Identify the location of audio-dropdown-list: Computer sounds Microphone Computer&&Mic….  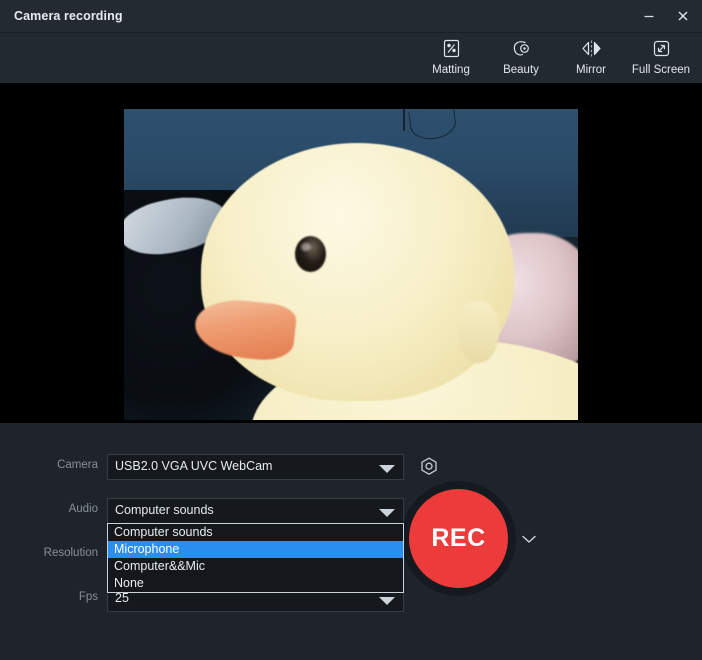
(255, 558).